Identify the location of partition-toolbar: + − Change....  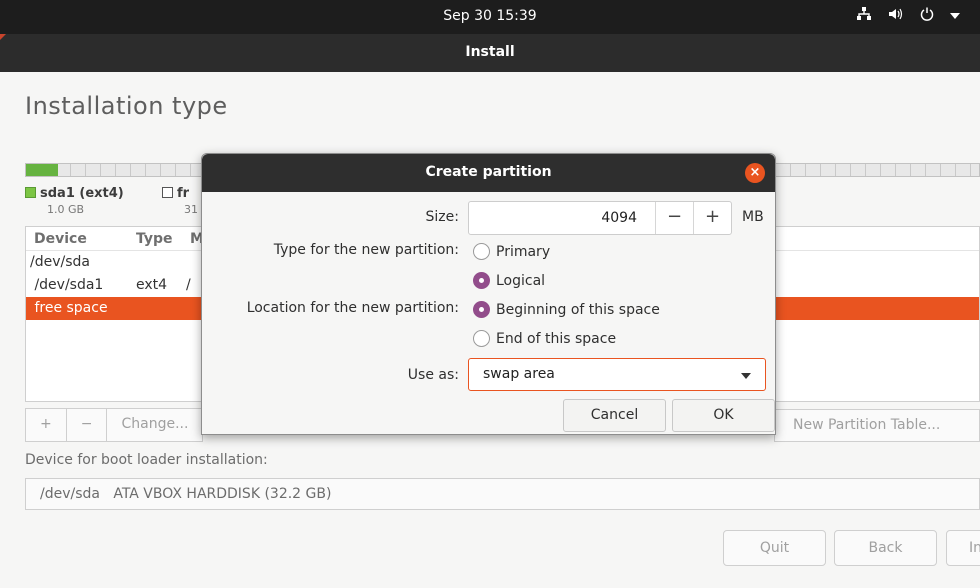
(114, 425).